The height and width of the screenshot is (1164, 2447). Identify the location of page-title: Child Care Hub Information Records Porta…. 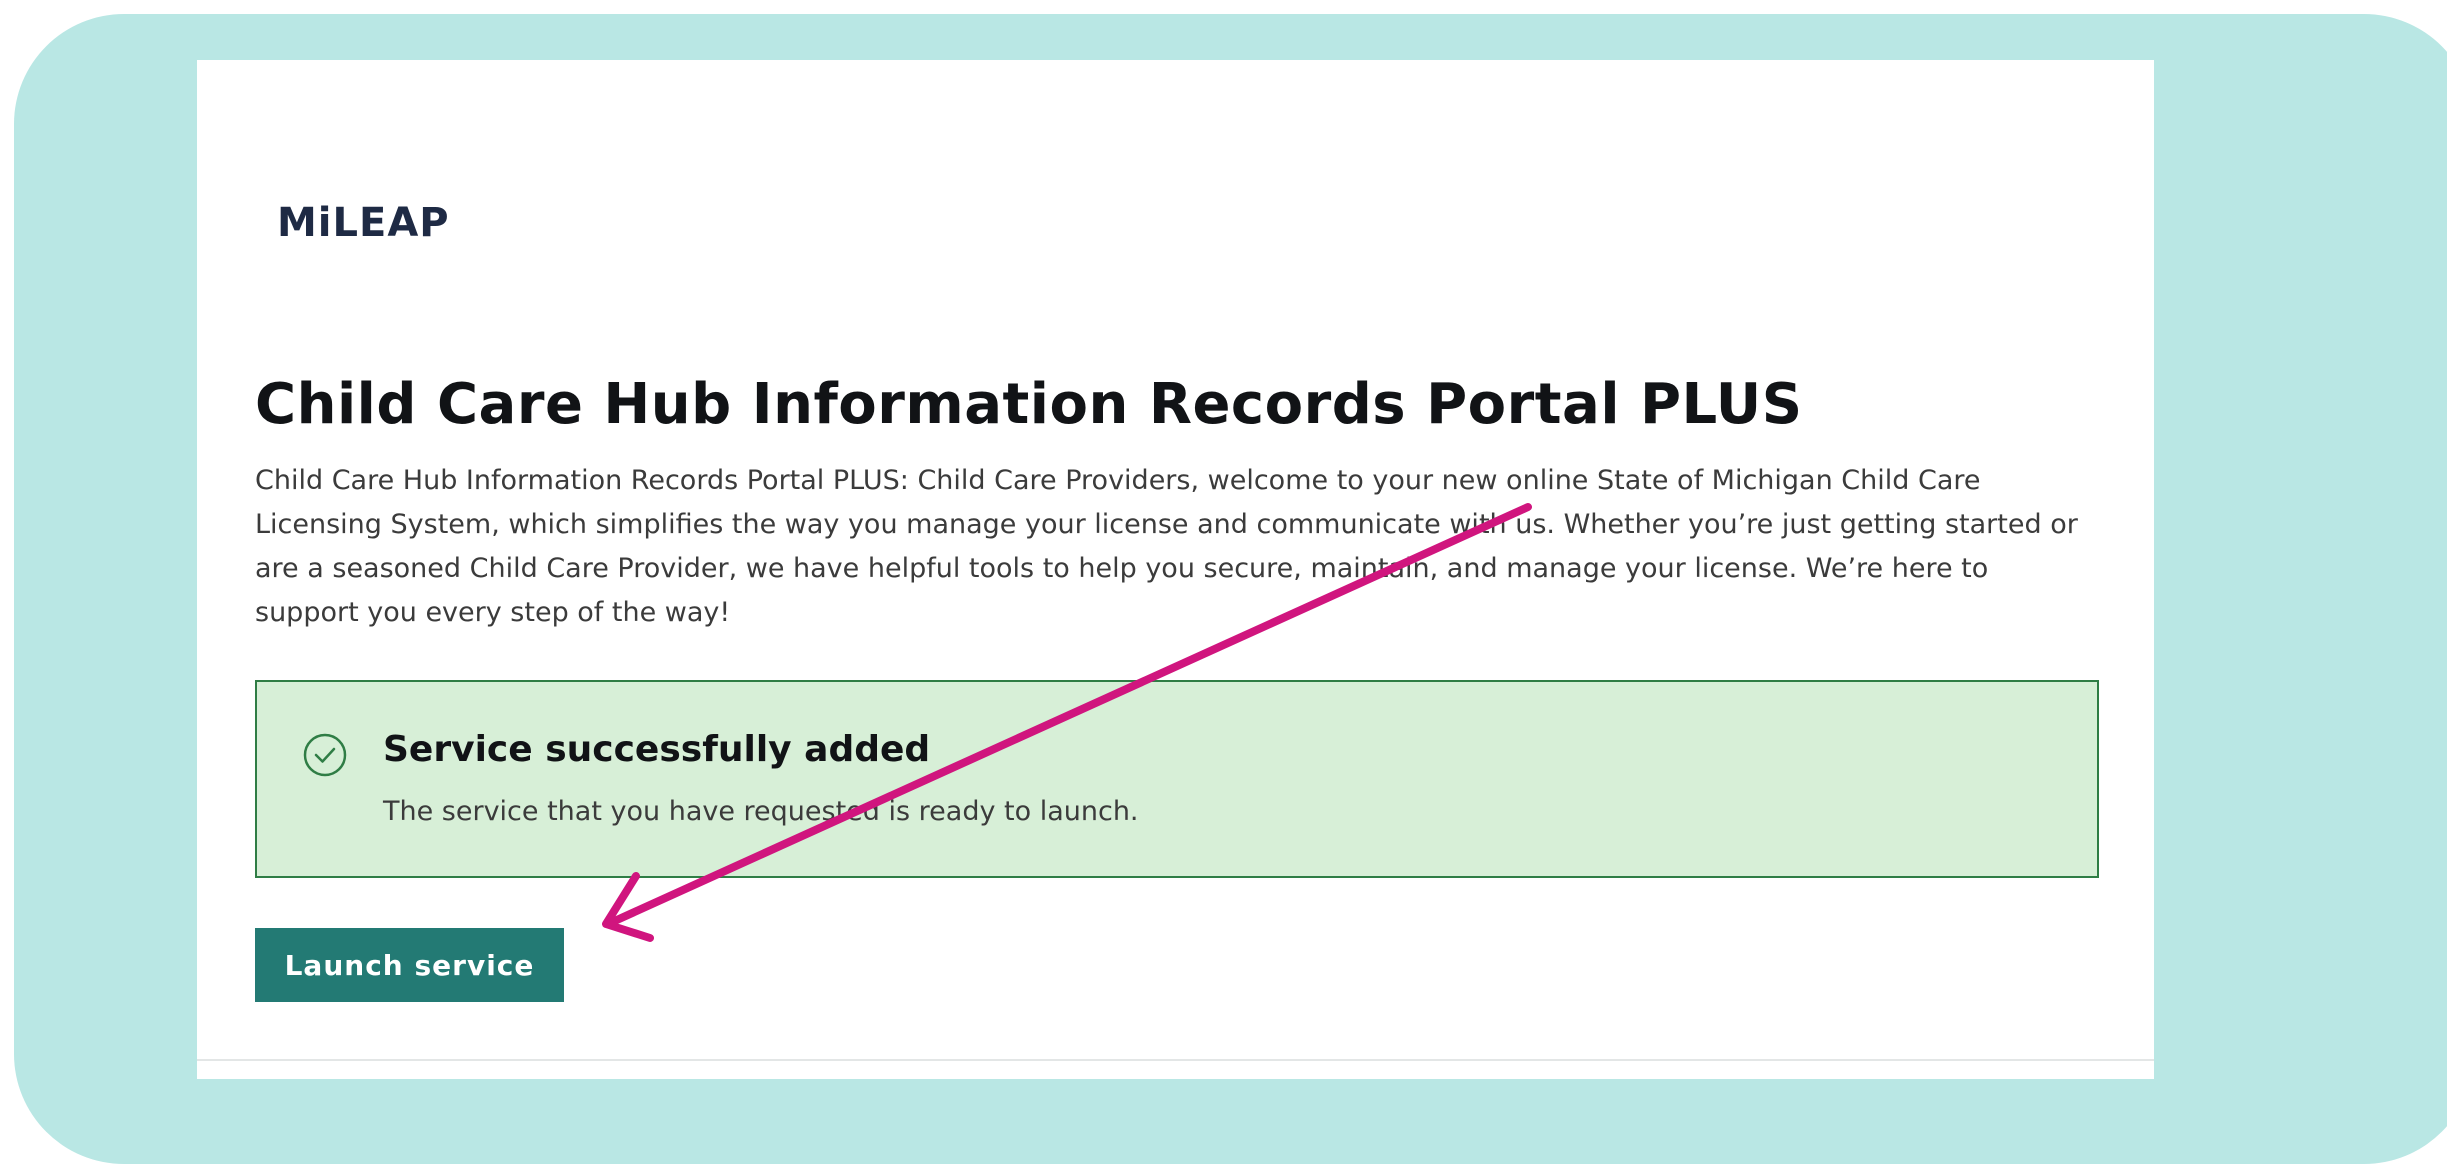
(1029, 404).